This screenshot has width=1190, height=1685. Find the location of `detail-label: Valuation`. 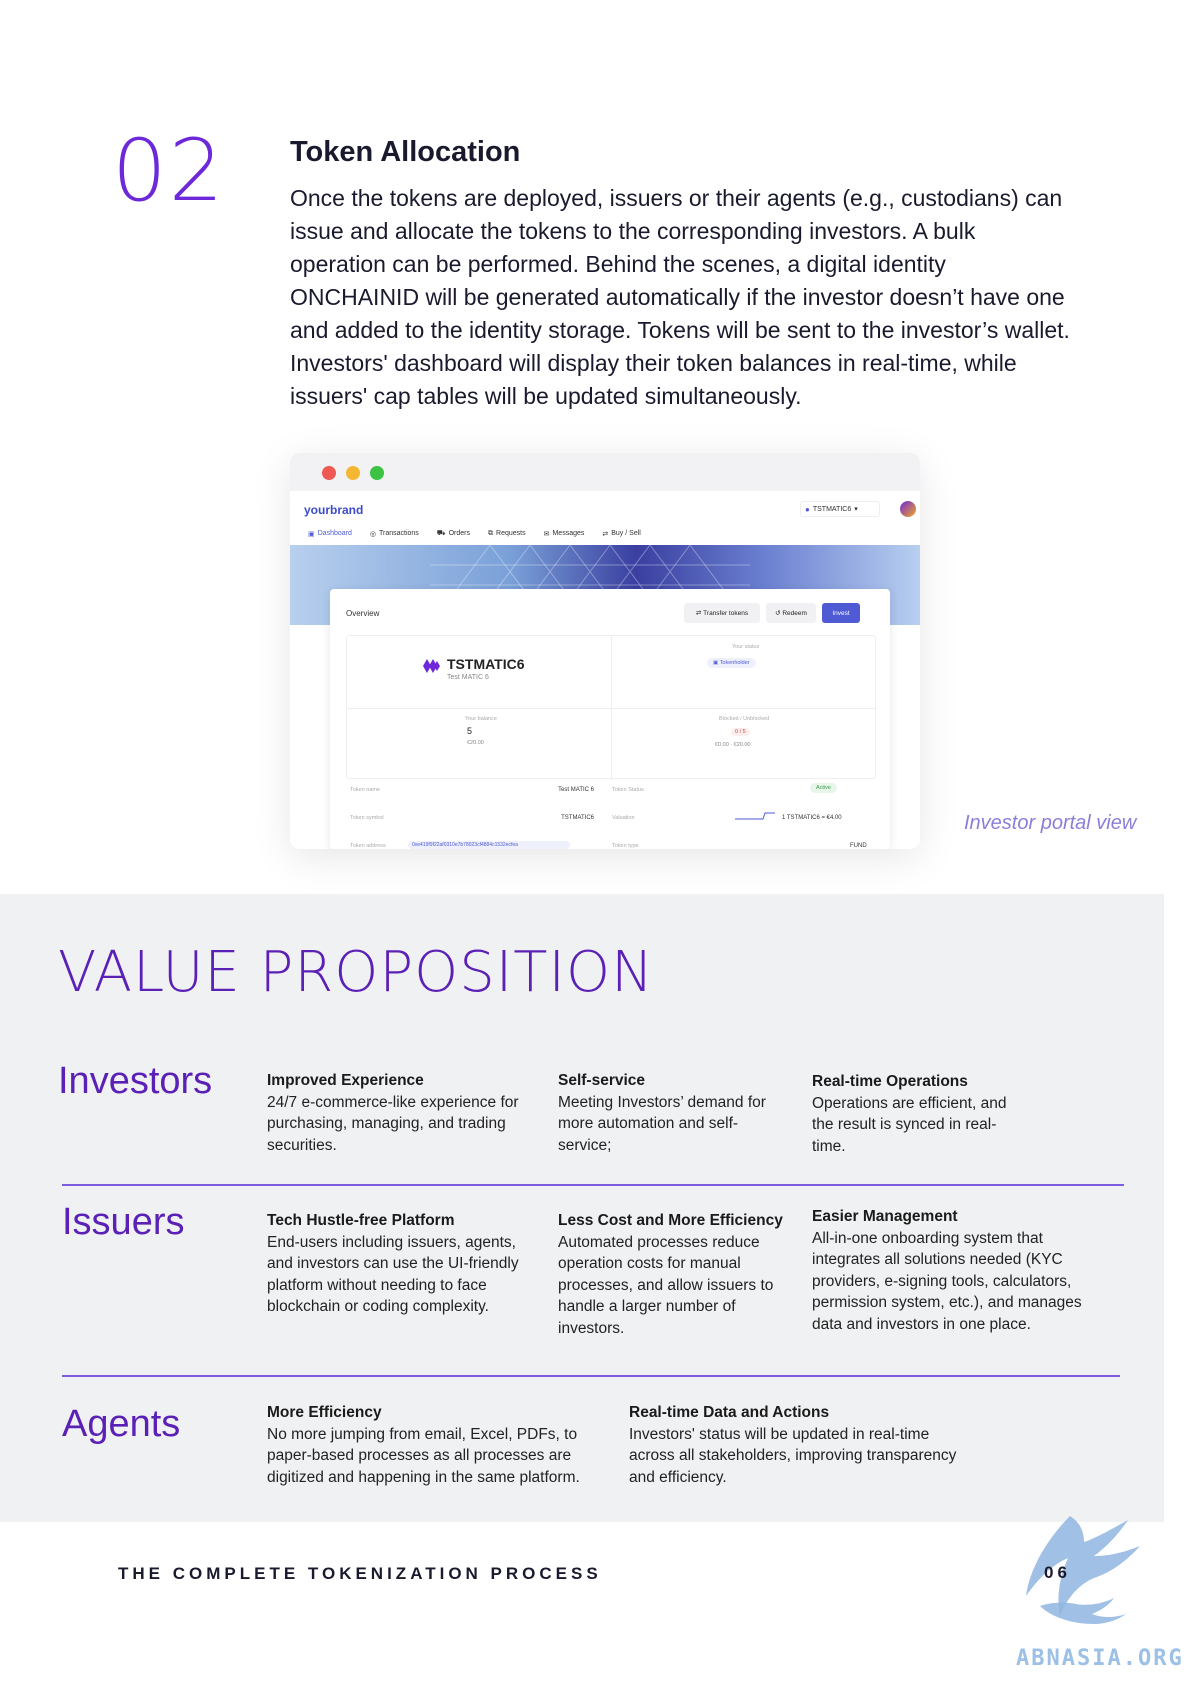

detail-label: Valuation is located at coordinates (623, 818).